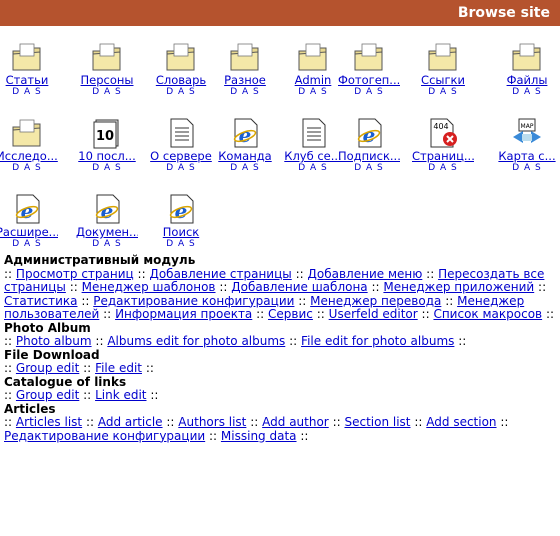 This screenshot has height=536, width=560. I want to click on section-link: Просмотр страниц, so click(75, 274).